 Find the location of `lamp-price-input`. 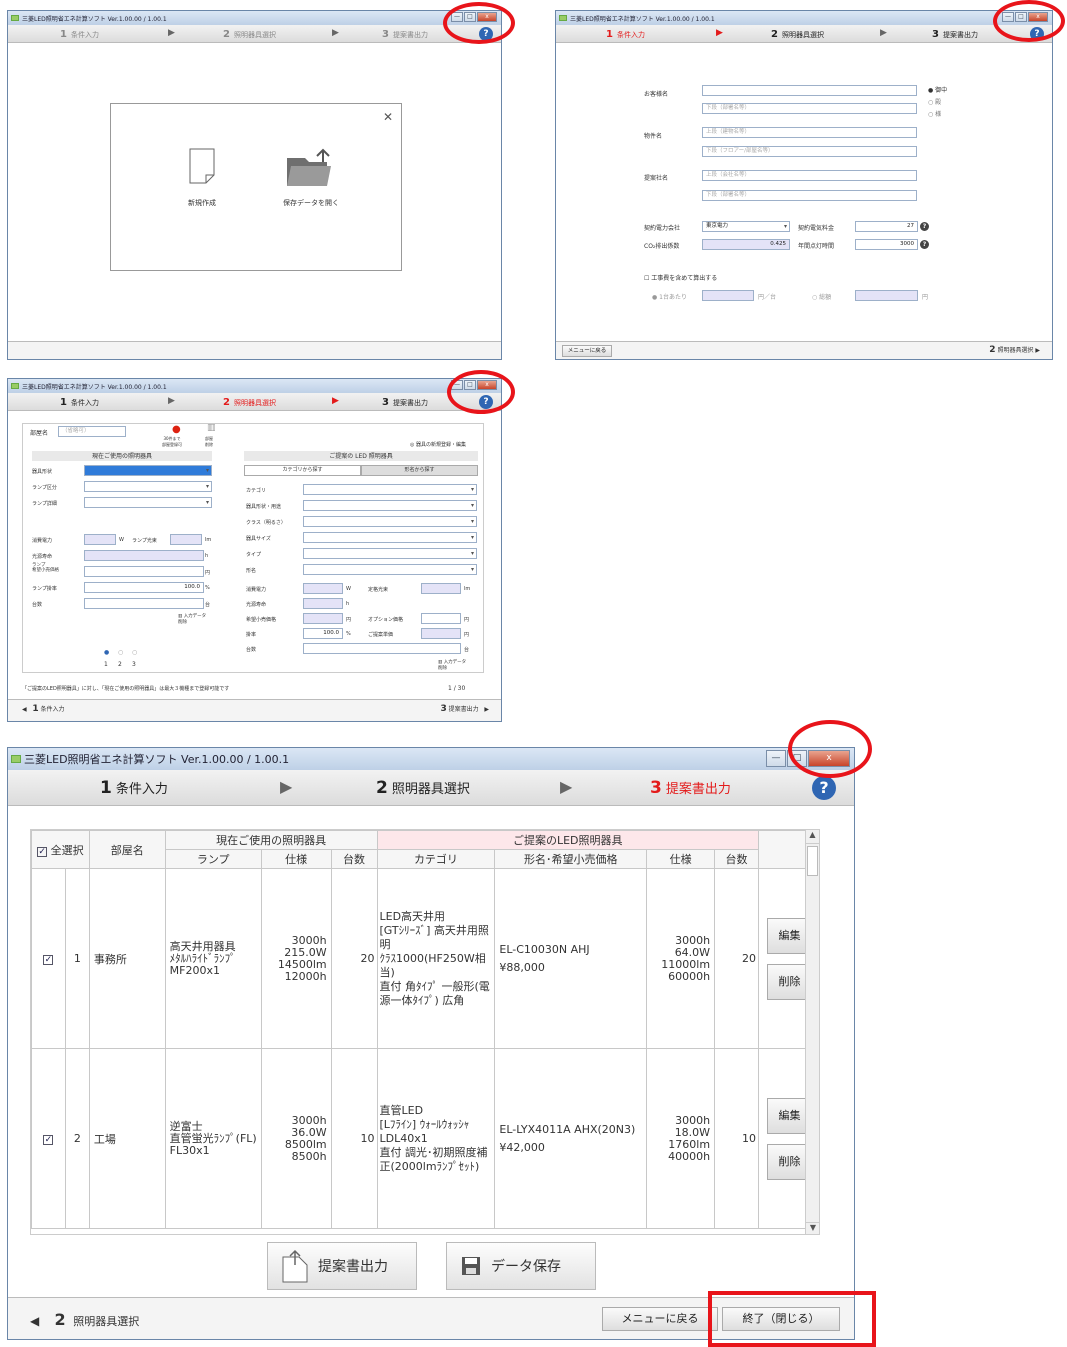

lamp-price-input is located at coordinates (144, 571).